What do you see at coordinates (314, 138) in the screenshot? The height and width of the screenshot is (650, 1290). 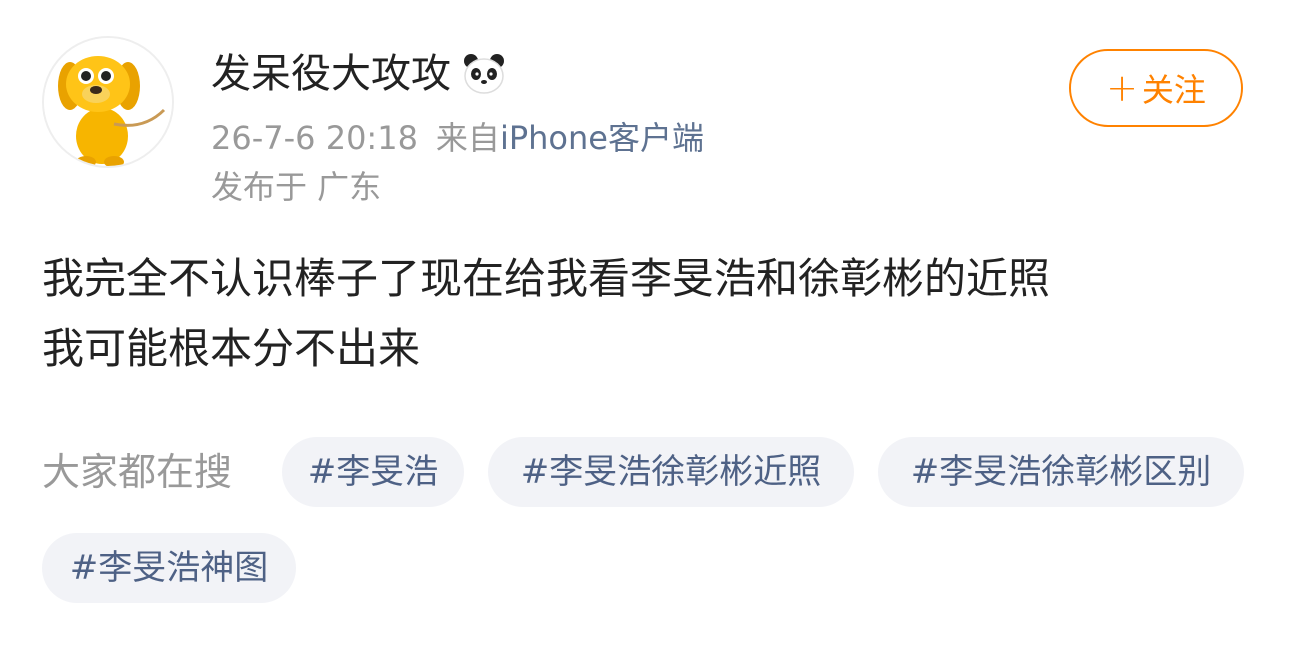 I see `timestamp: 26-7-6 20:18` at bounding box center [314, 138].